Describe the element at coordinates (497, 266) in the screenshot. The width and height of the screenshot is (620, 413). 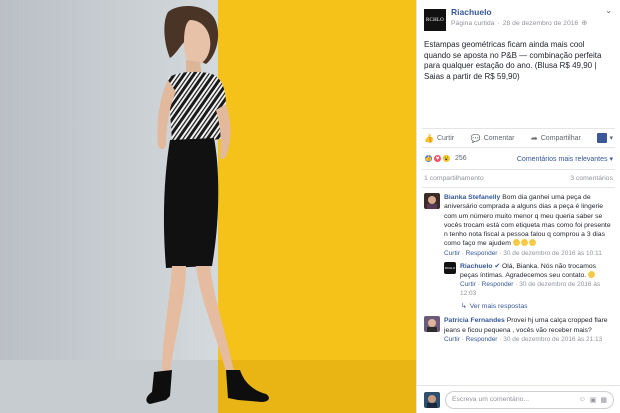
I see `verified-badge-icon: ✔` at that location.